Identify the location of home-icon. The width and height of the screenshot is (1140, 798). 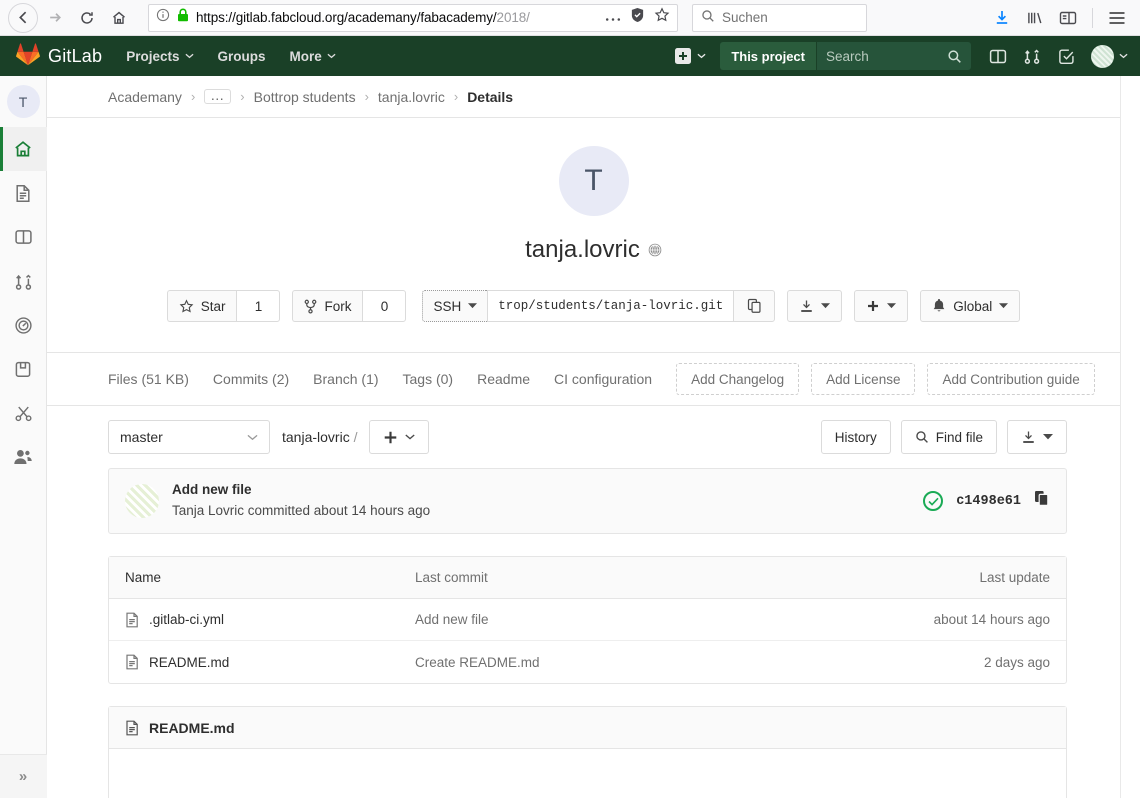
(119, 18).